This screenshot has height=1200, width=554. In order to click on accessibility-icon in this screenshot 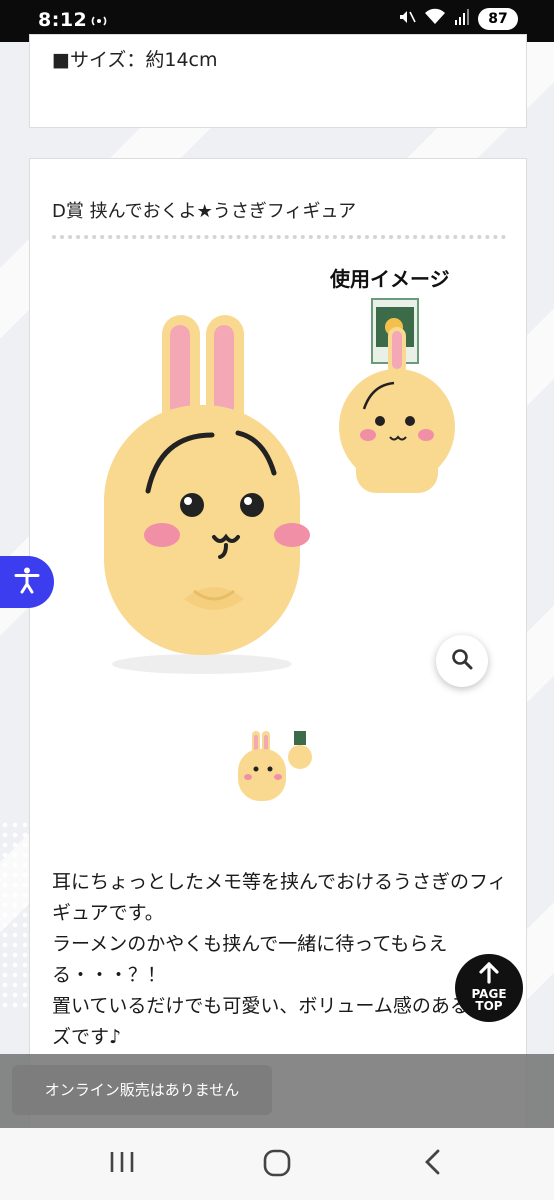, I will do `click(27, 582)`.